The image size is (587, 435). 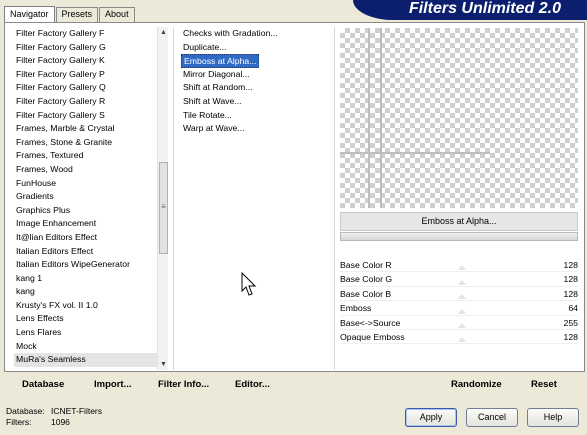 What do you see at coordinates (163, 208) in the screenshot?
I see `scroll-thumb: ≡` at bounding box center [163, 208].